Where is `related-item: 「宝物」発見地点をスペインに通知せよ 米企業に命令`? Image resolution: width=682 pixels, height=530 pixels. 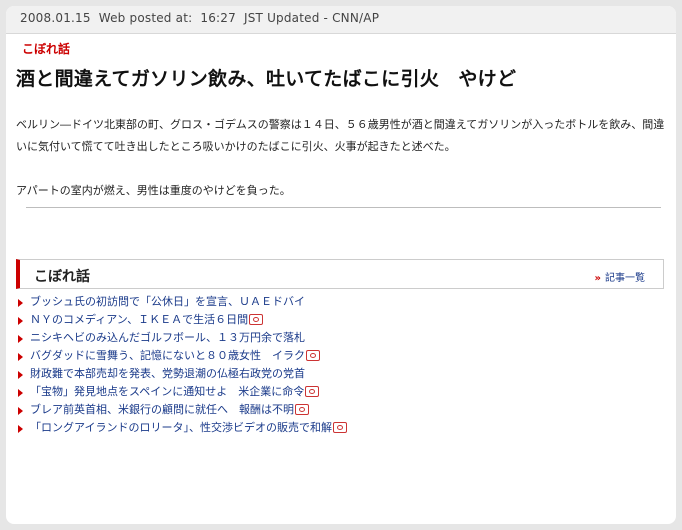
related-item: 「宝物」発見地点をスペインに通知せよ 米企業に命令 is located at coordinates (340, 392).